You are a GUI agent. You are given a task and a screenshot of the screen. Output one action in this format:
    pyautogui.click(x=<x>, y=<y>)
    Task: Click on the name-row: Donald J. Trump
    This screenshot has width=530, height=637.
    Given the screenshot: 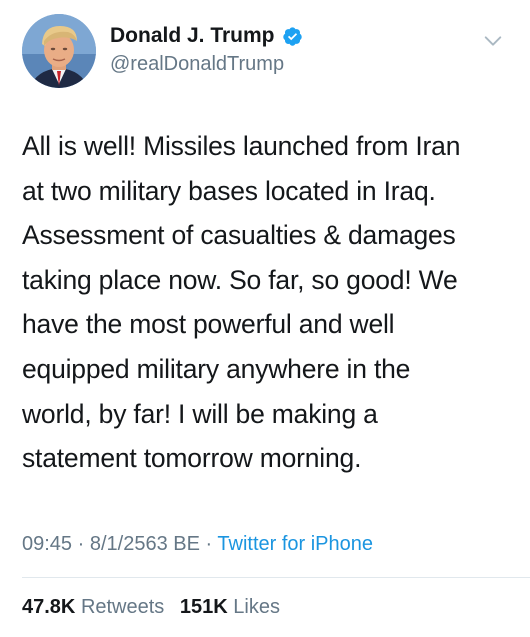 What is the action you would take?
    pyautogui.click(x=290, y=36)
    